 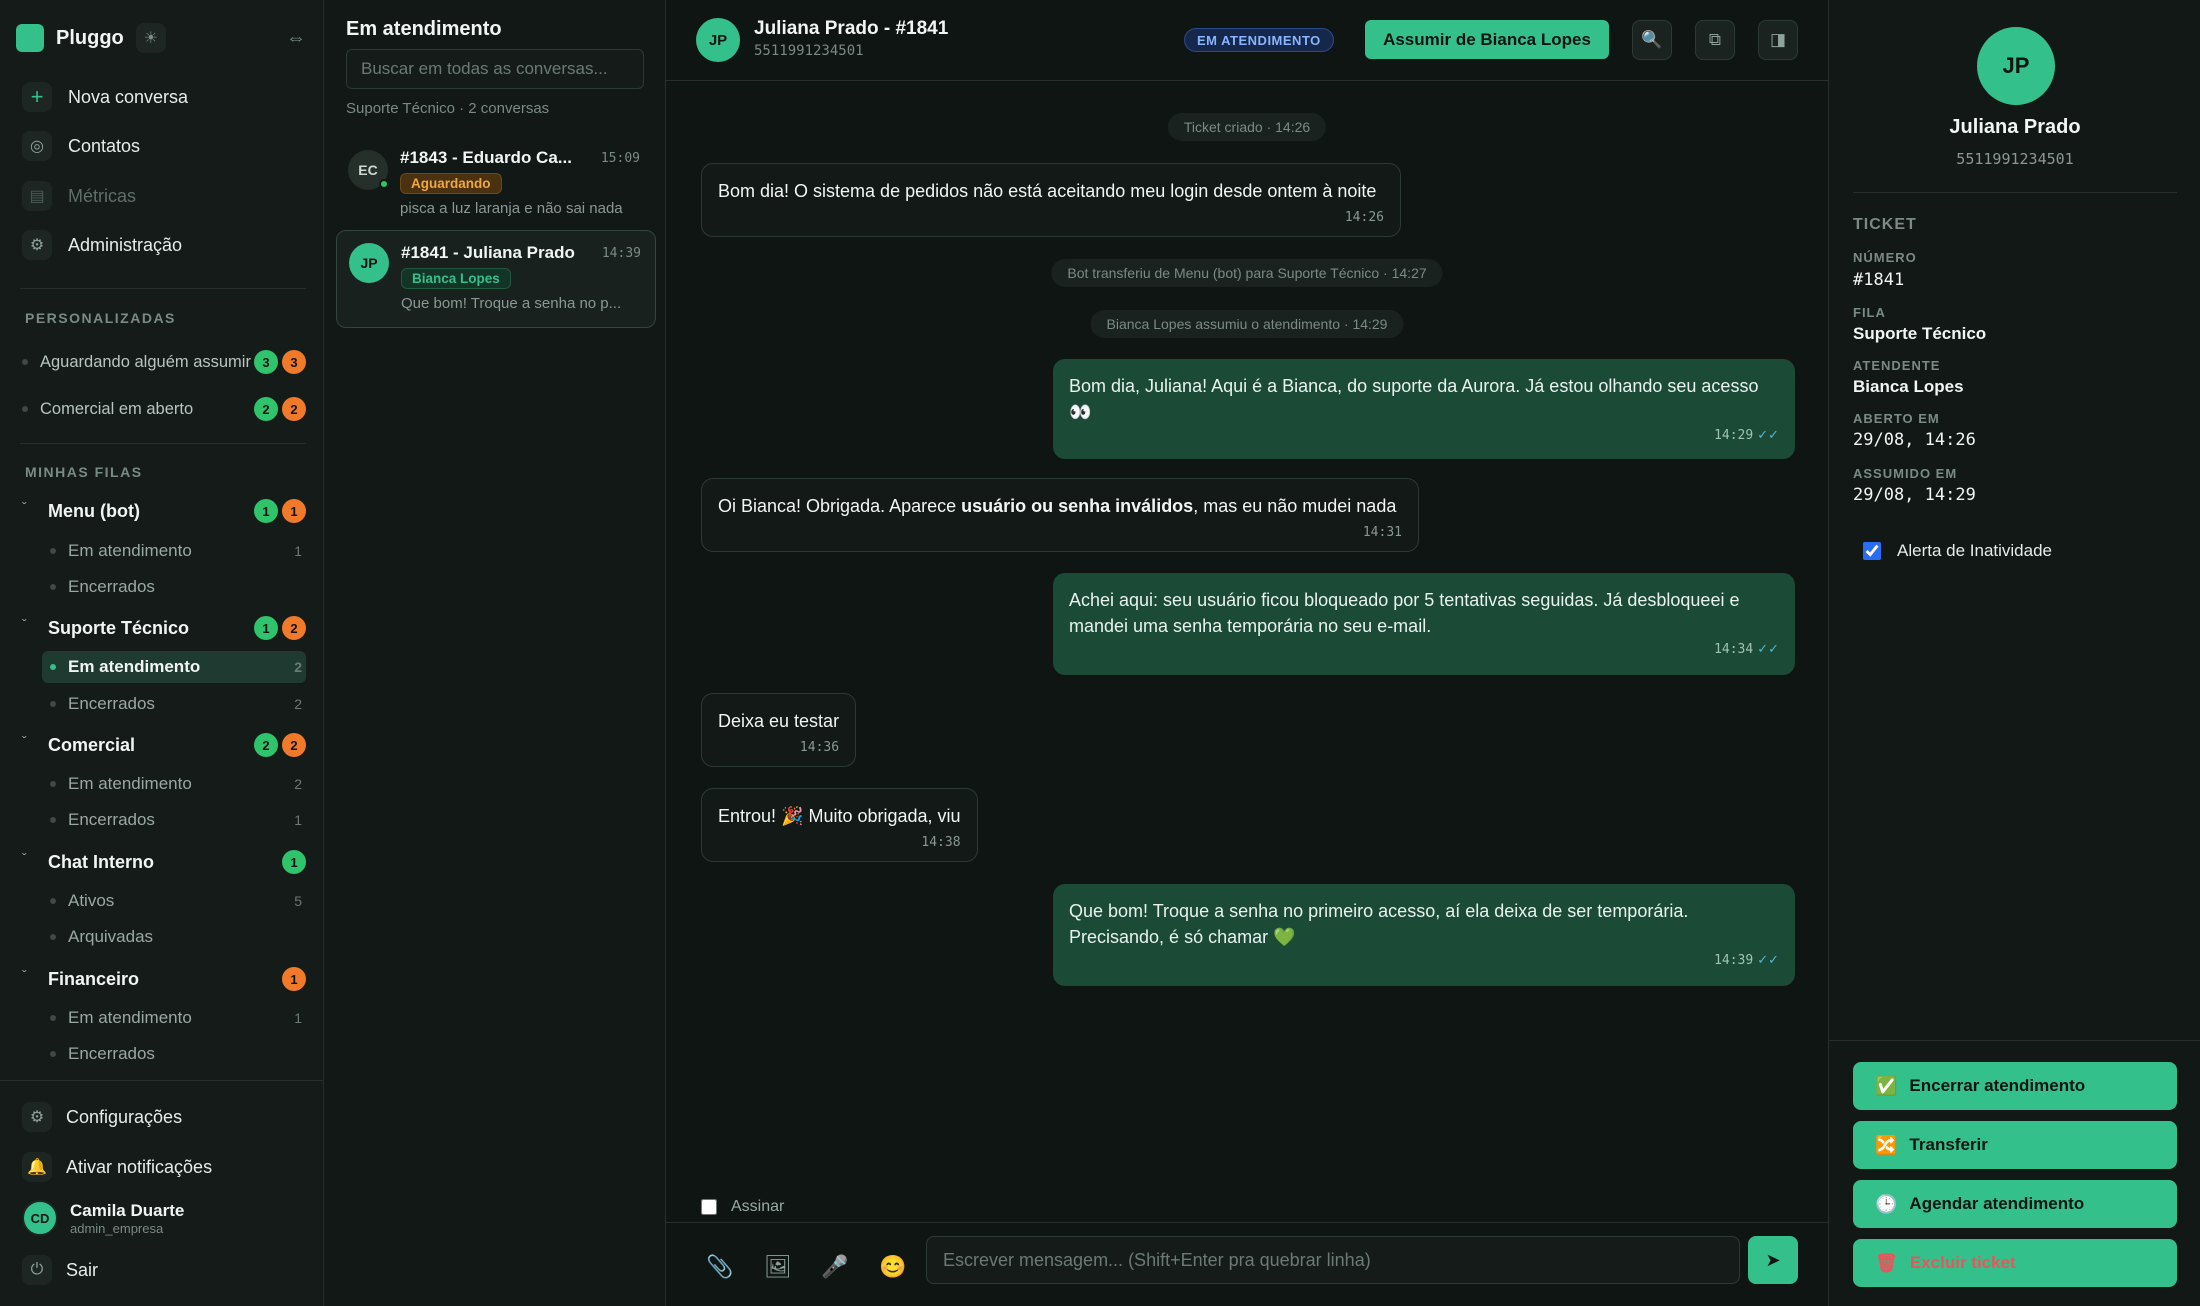 What do you see at coordinates (1734, 649) in the screenshot?
I see `message-time: 14:34` at bounding box center [1734, 649].